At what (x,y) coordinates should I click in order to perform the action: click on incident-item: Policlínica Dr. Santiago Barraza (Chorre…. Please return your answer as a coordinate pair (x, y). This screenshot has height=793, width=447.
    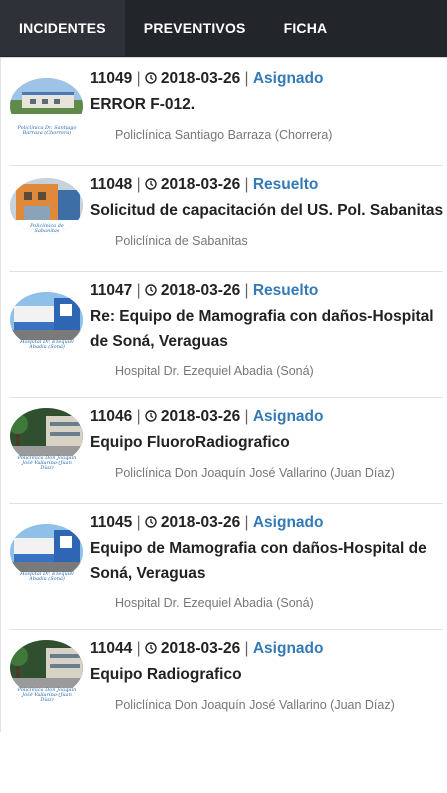
    Looking at the image, I should click on (226, 112).